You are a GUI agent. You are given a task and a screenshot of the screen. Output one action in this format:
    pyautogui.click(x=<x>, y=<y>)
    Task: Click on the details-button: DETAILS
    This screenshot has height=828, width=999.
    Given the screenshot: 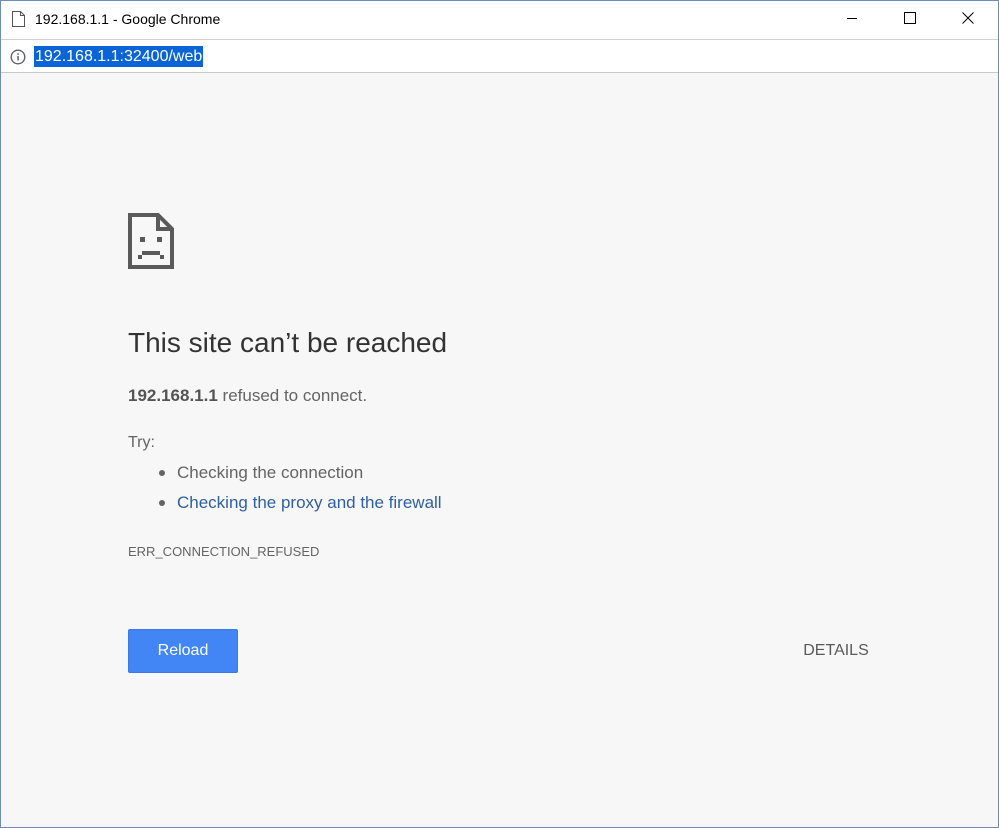 What is the action you would take?
    pyautogui.click(x=836, y=651)
    